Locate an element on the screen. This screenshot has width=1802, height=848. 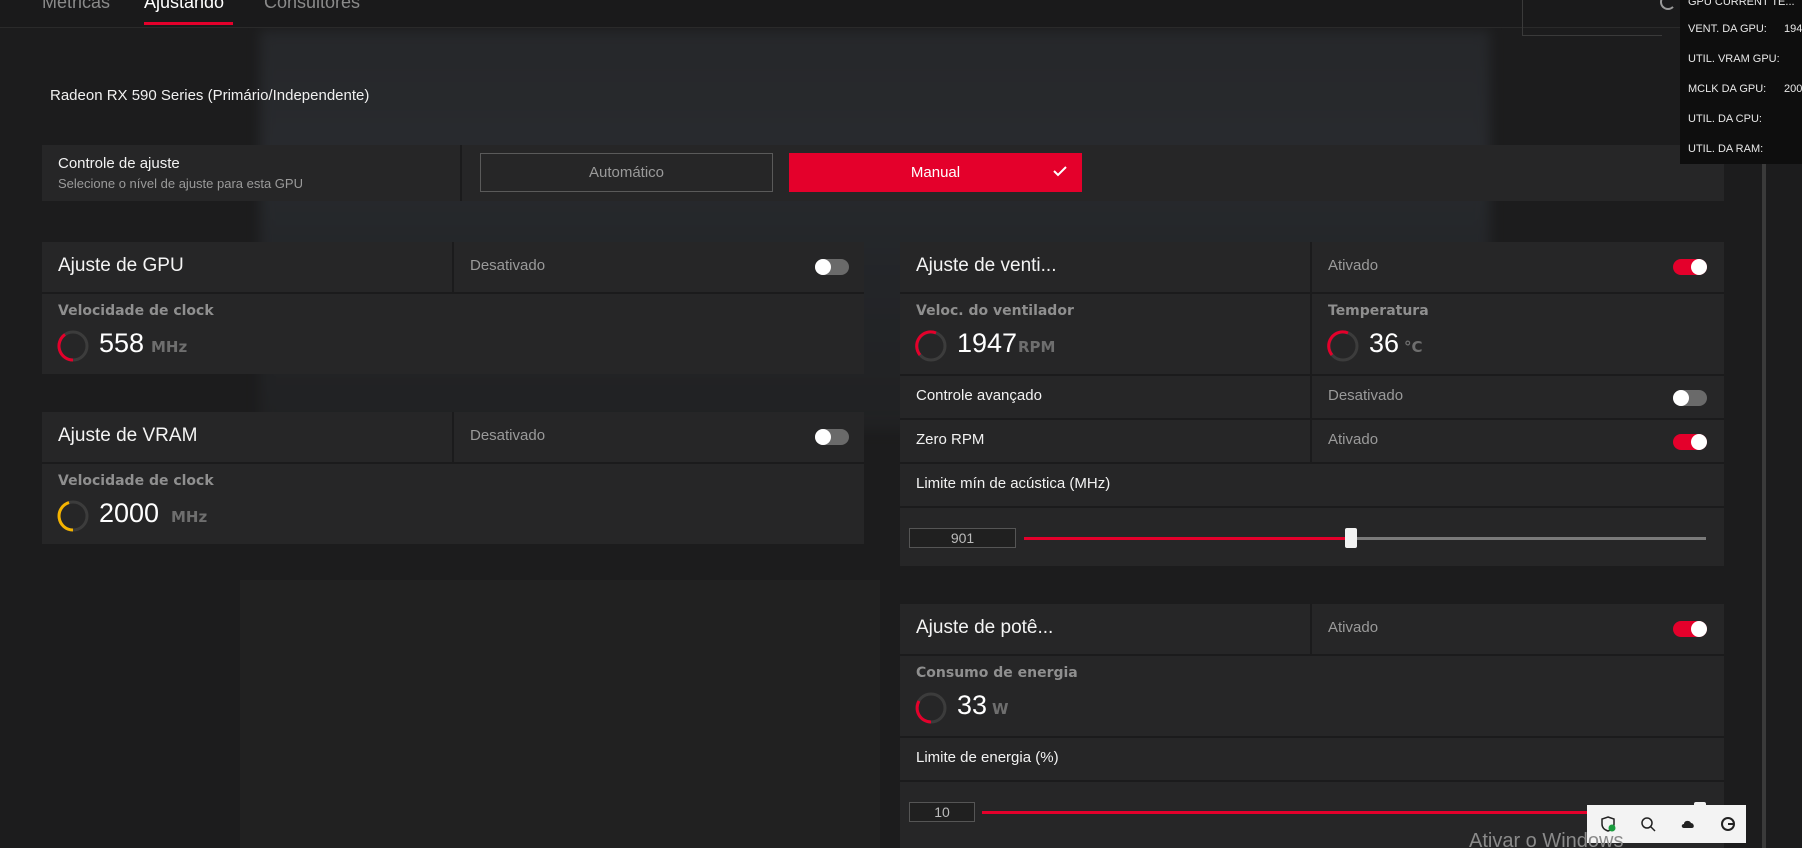
active-tab-indicator is located at coordinates (188, 23).